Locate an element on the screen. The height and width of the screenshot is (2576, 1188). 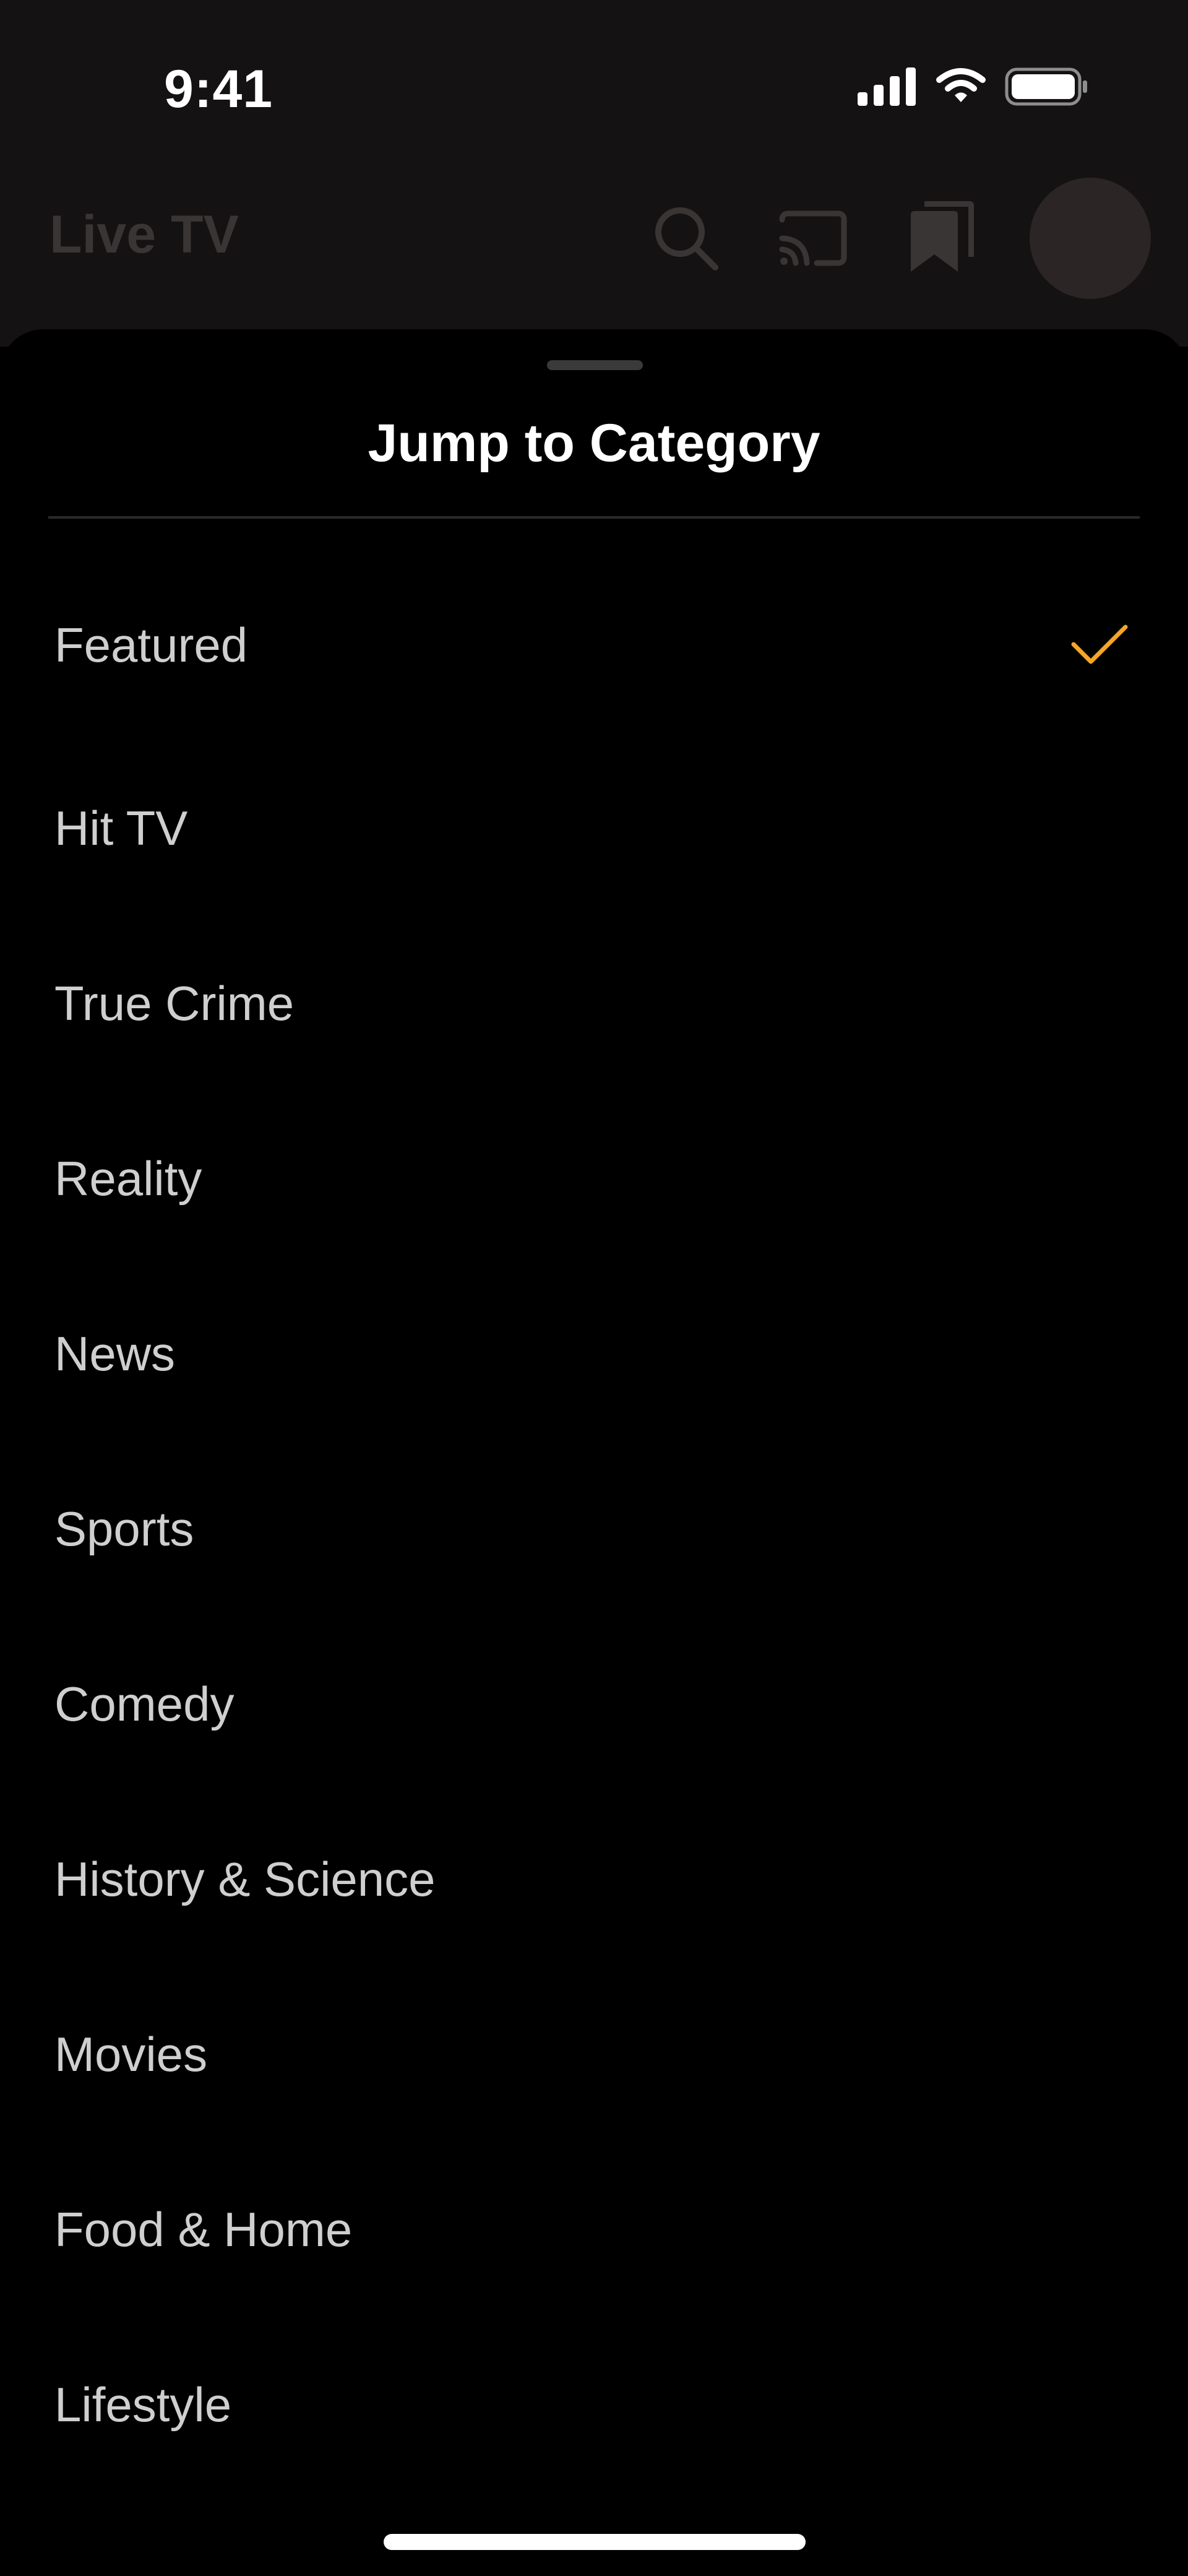
category-label: Food & Home is located at coordinates (203, 2229).